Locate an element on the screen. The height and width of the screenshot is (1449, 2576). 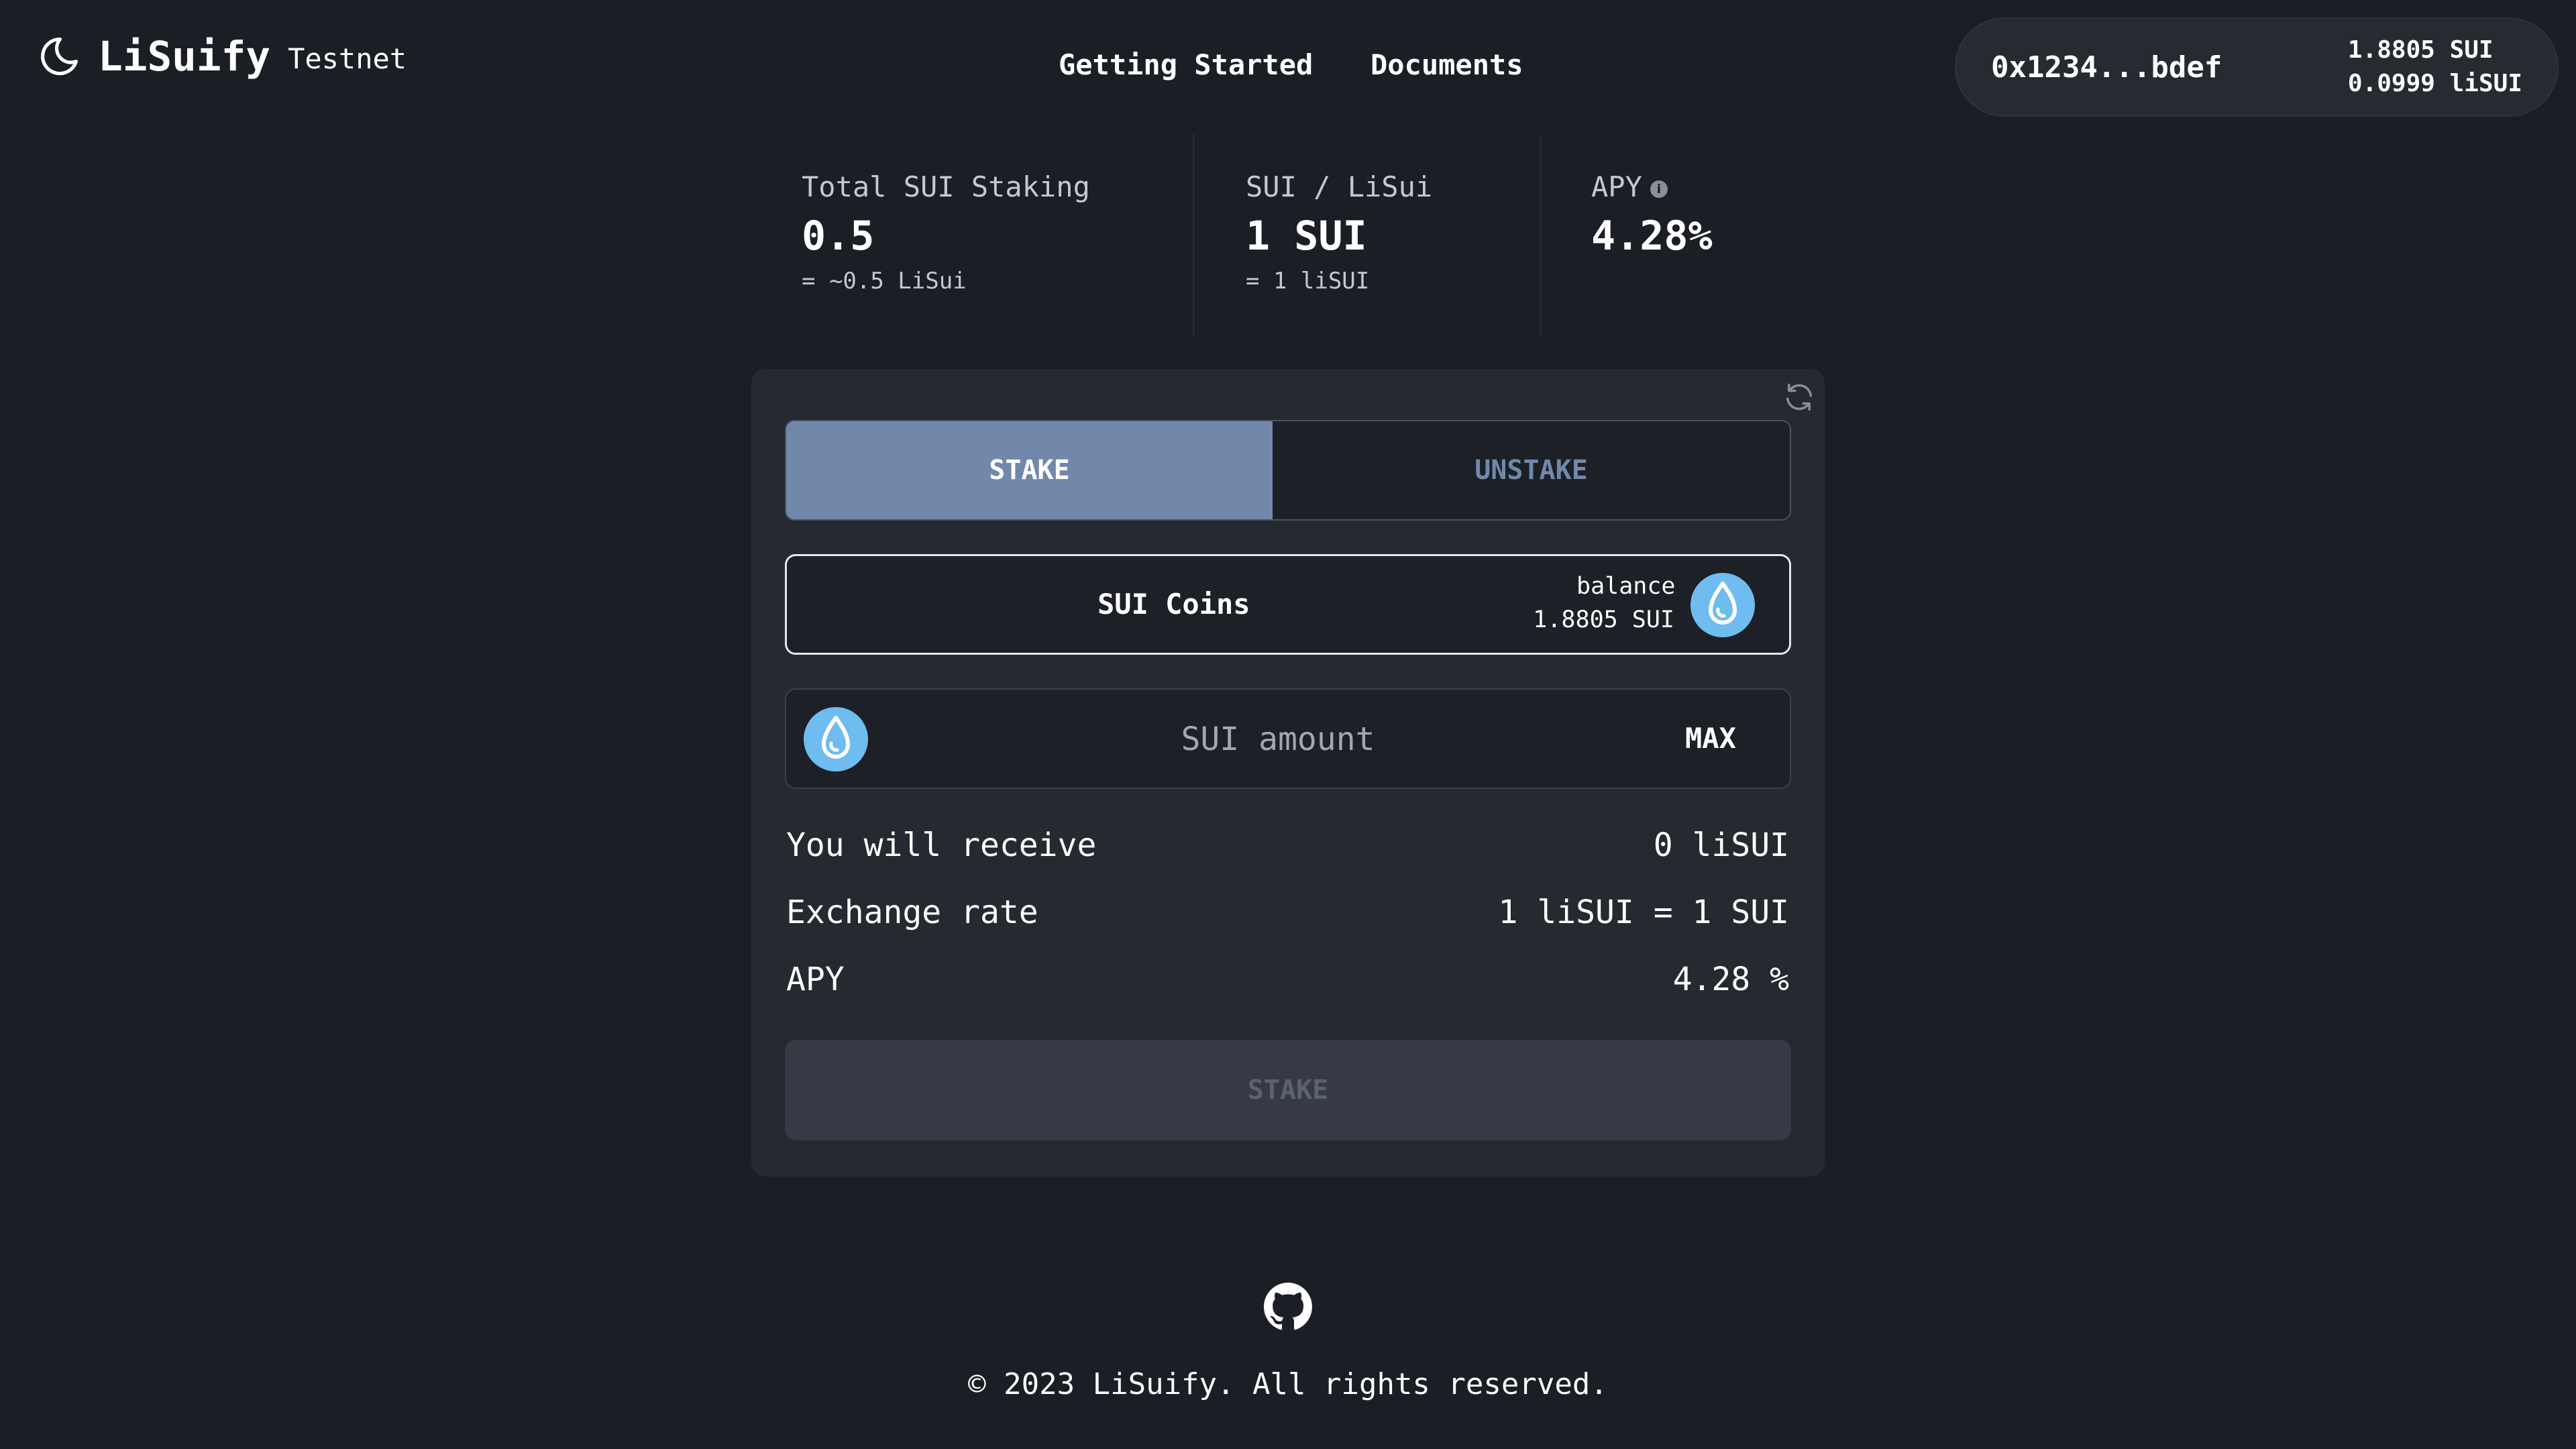
logo: LiSuify Testnet is located at coordinates (221, 56).